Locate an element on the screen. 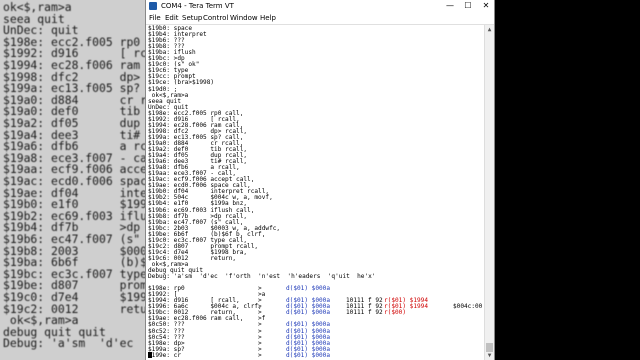 The image size is (640, 360). menu-control: Control is located at coordinates (215, 18).